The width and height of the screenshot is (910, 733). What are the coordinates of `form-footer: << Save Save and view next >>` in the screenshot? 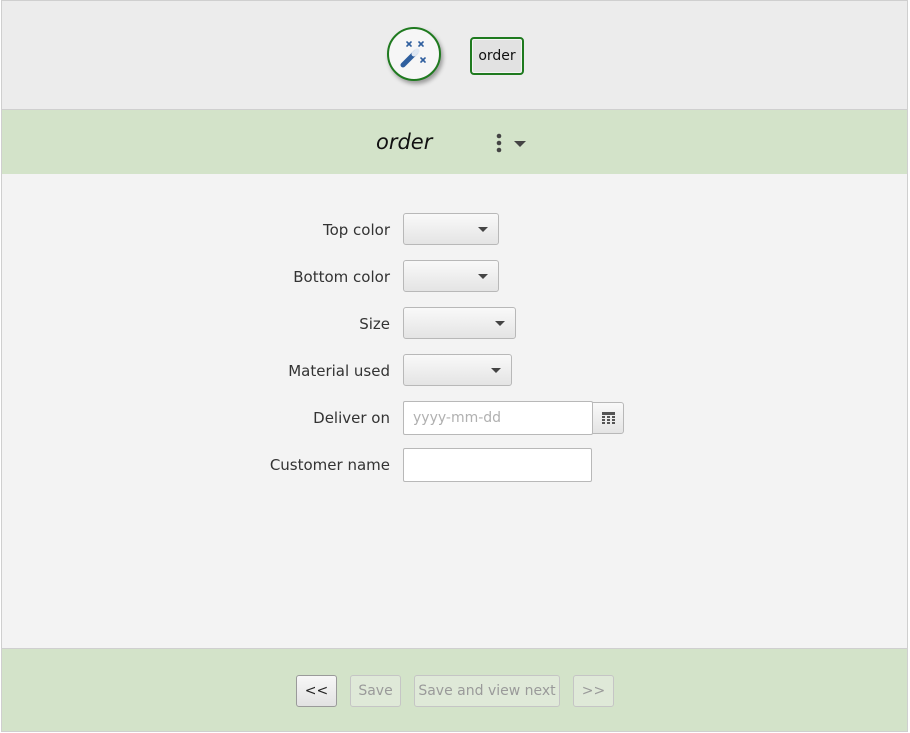 It's located at (454, 690).